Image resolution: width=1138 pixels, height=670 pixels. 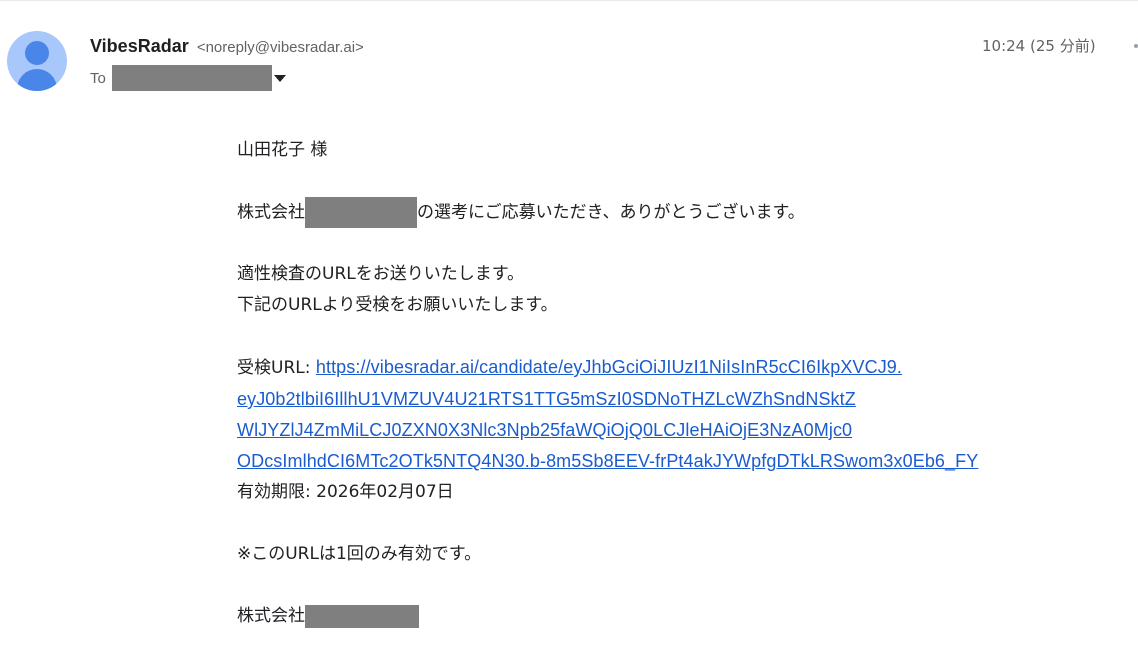 I want to click on expiry-line: 有効期限: 2026年02月07日, so click(x=345, y=492).